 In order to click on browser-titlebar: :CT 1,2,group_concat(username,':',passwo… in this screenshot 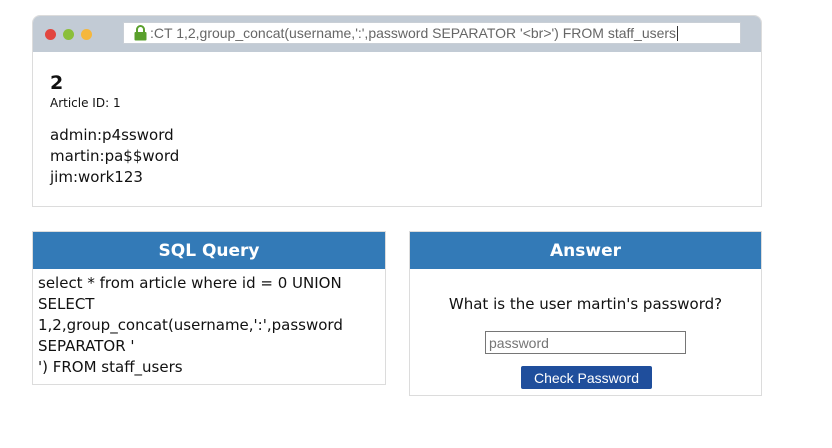, I will do `click(397, 34)`.